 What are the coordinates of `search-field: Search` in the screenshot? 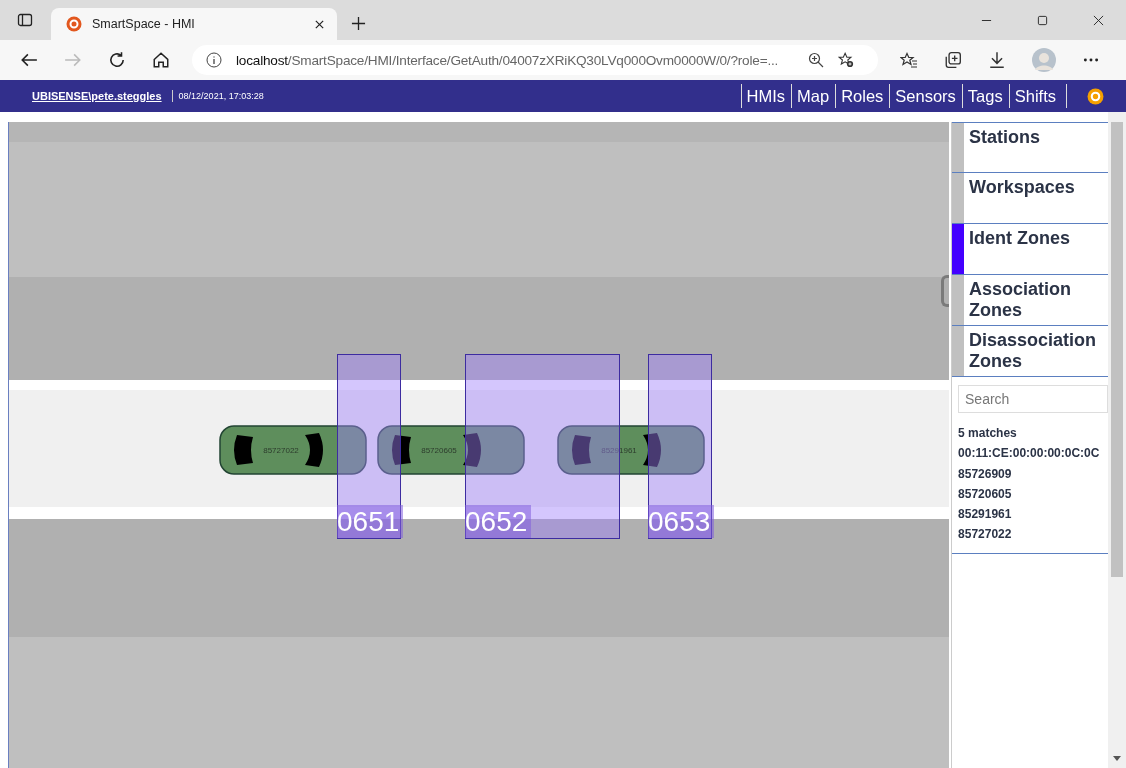 It's located at (1033, 399).